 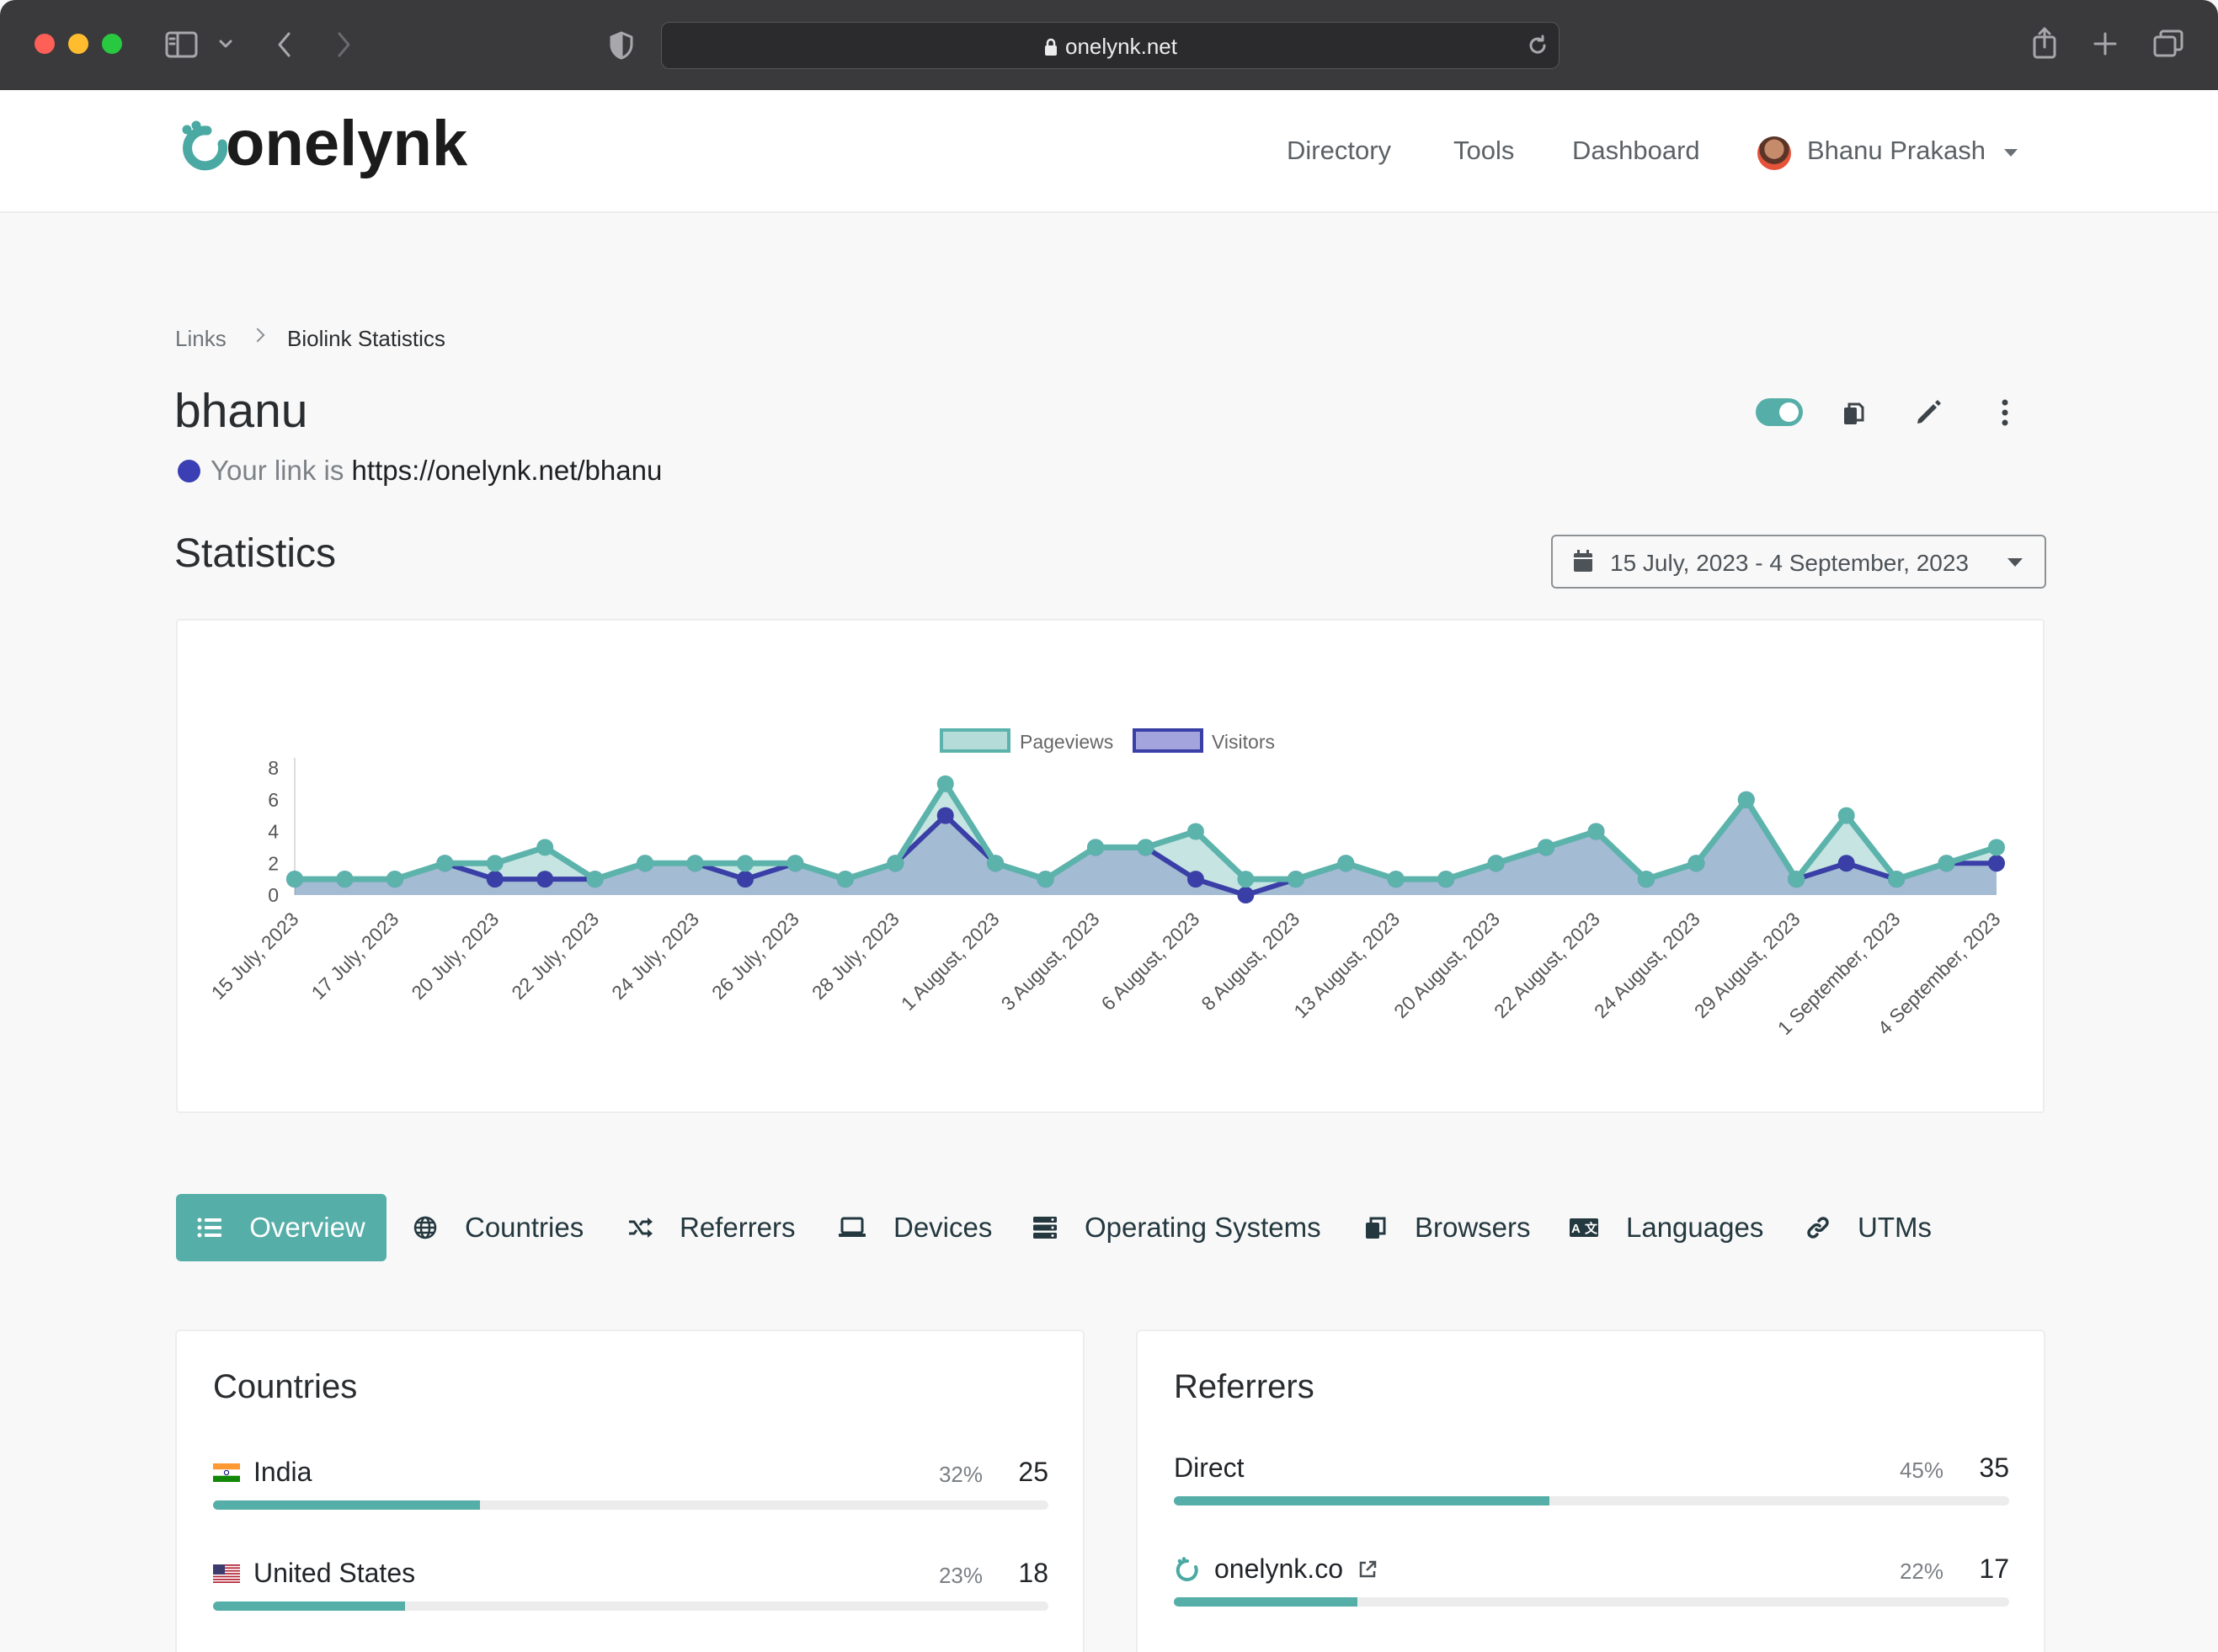 I want to click on tab-countries: Countries, so click(x=510, y=1227).